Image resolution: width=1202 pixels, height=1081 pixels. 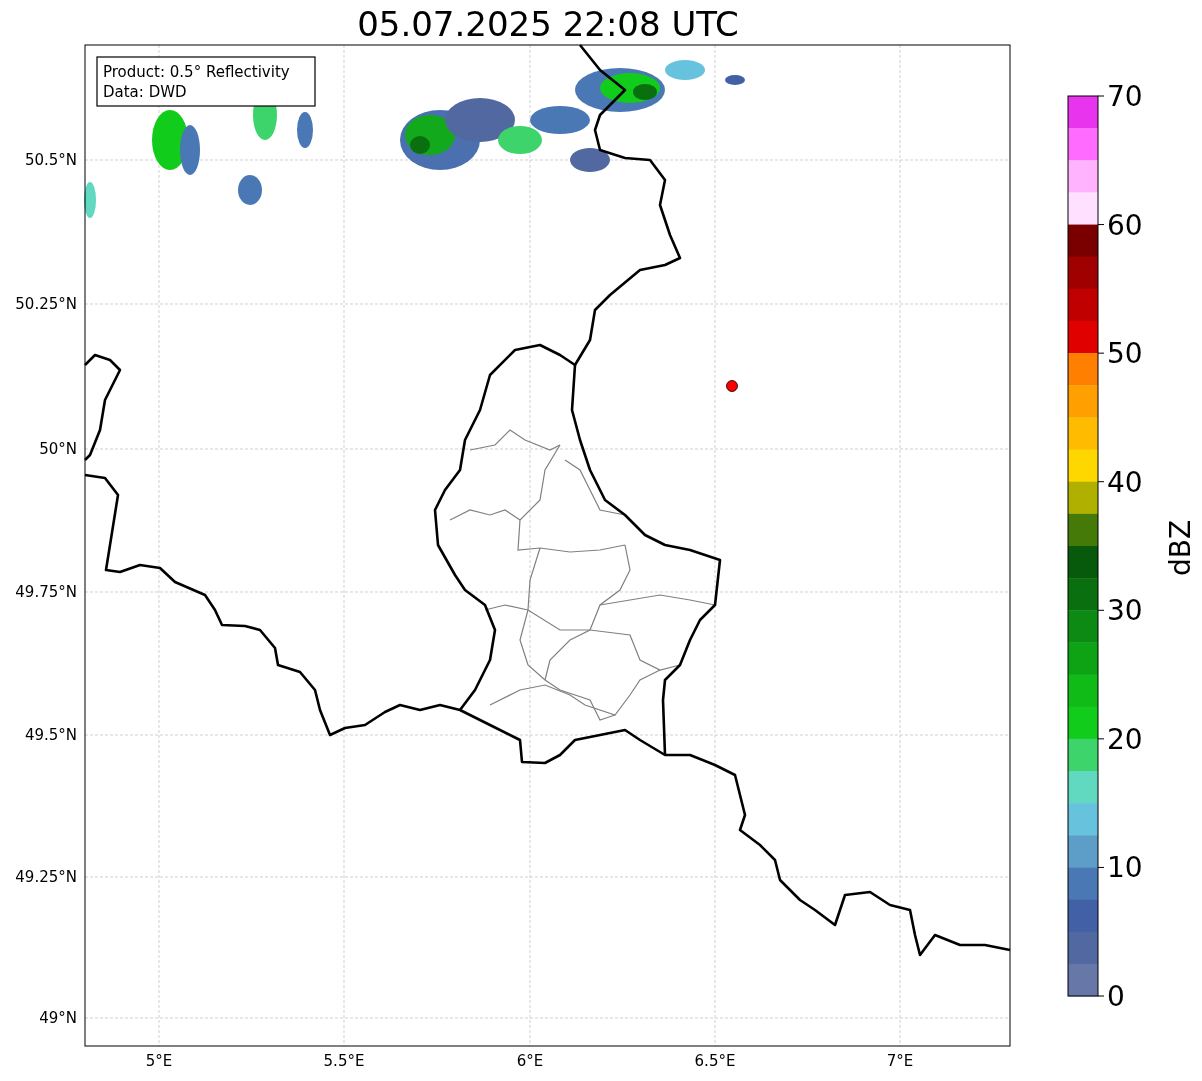 I want to click on colorbar-tick-label: 40, so click(x=1125, y=482).